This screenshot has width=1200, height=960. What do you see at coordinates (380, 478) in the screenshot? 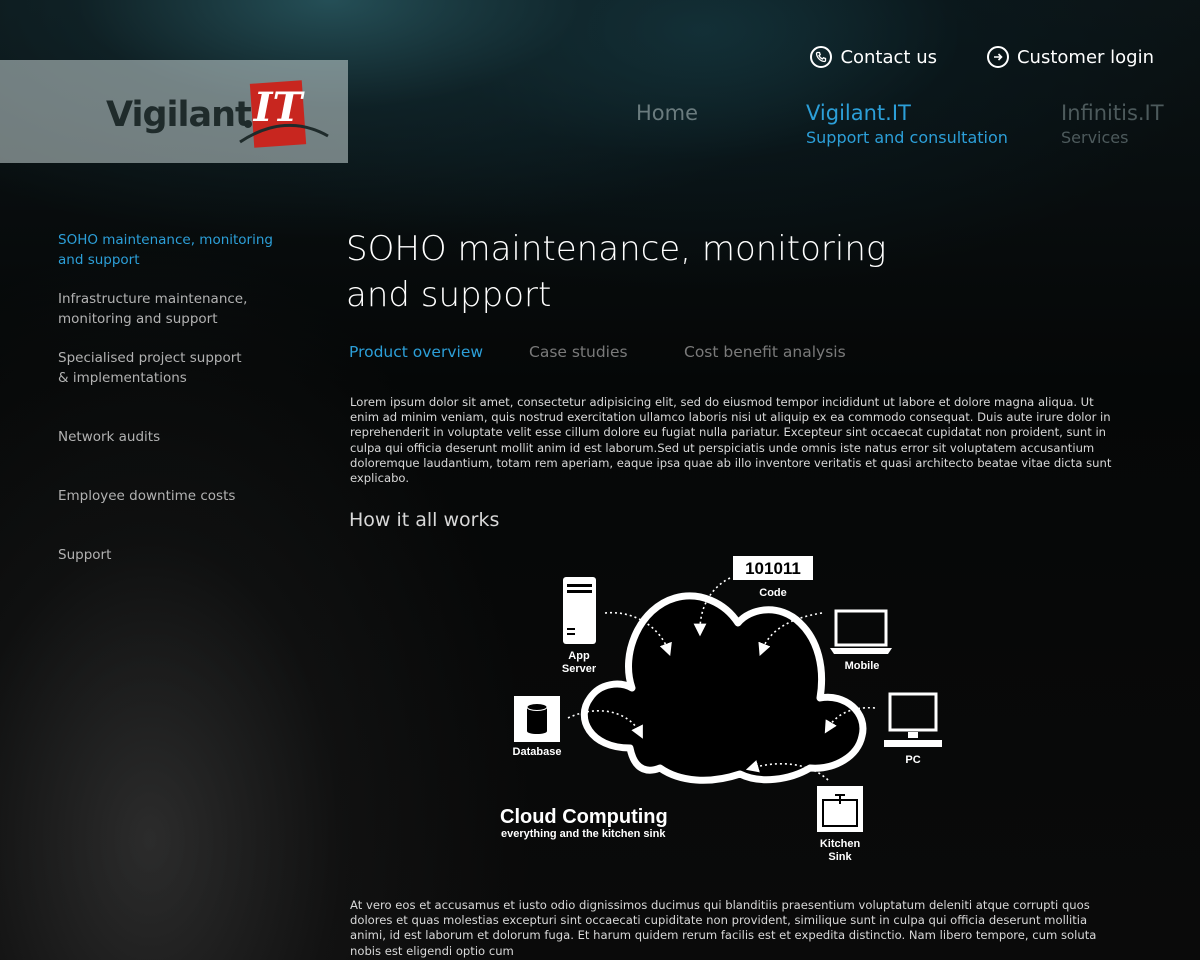
I see `paragraph-line: explicabo.` at bounding box center [380, 478].